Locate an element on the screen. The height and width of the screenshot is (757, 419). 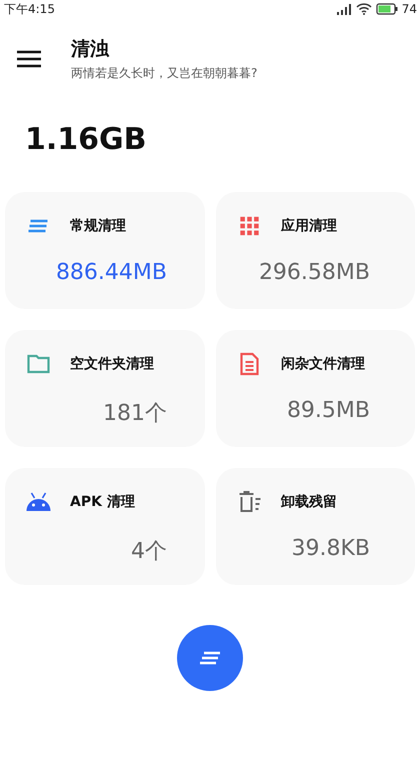
battery-icon is located at coordinates (387, 9).